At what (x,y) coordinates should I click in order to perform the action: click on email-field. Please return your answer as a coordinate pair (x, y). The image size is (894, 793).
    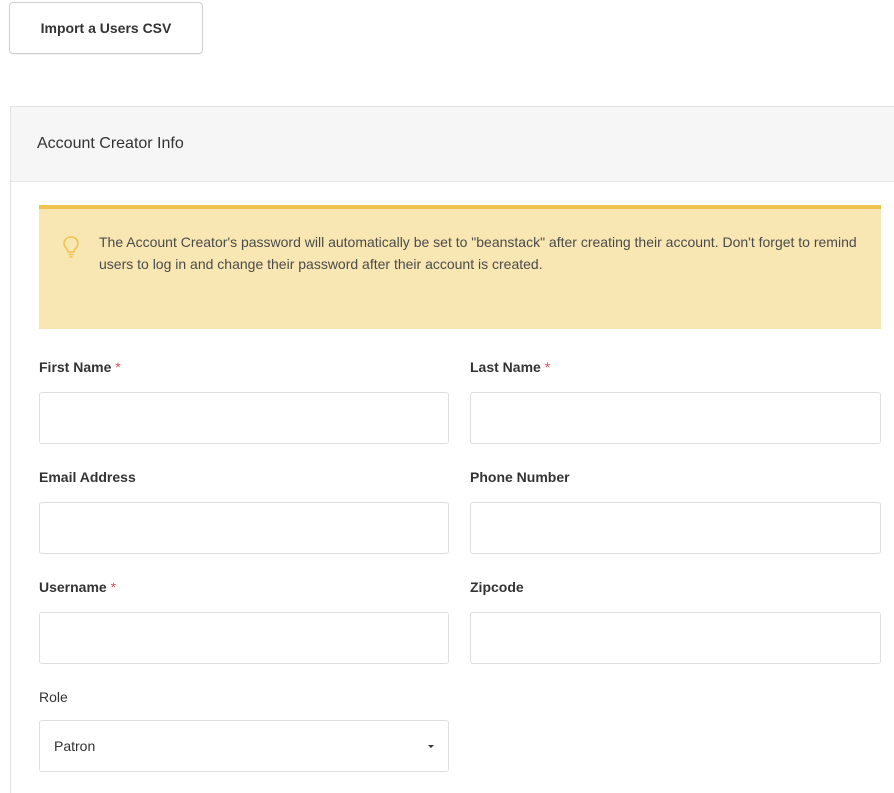
    Looking at the image, I should click on (244, 528).